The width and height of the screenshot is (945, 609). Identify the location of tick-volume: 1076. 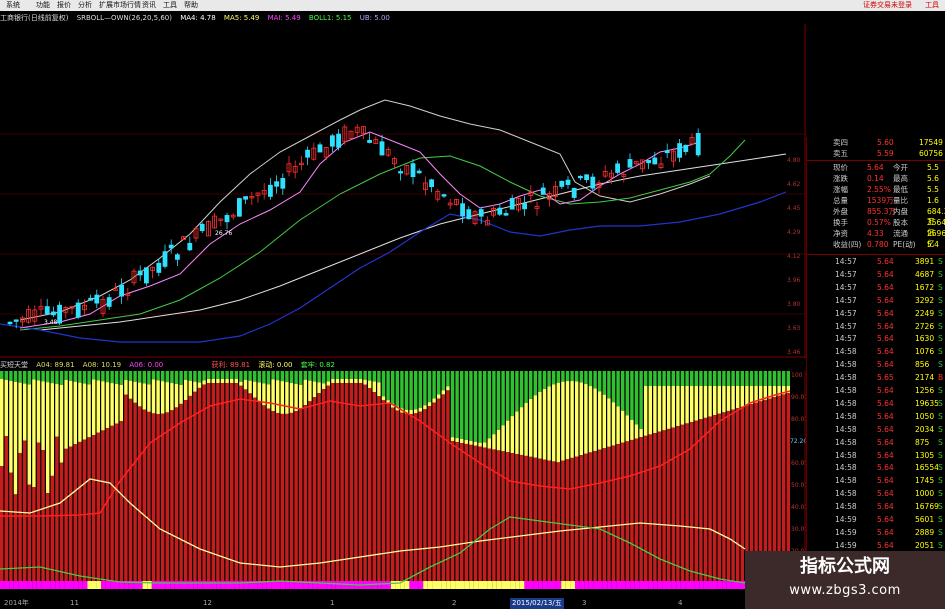
(925, 352).